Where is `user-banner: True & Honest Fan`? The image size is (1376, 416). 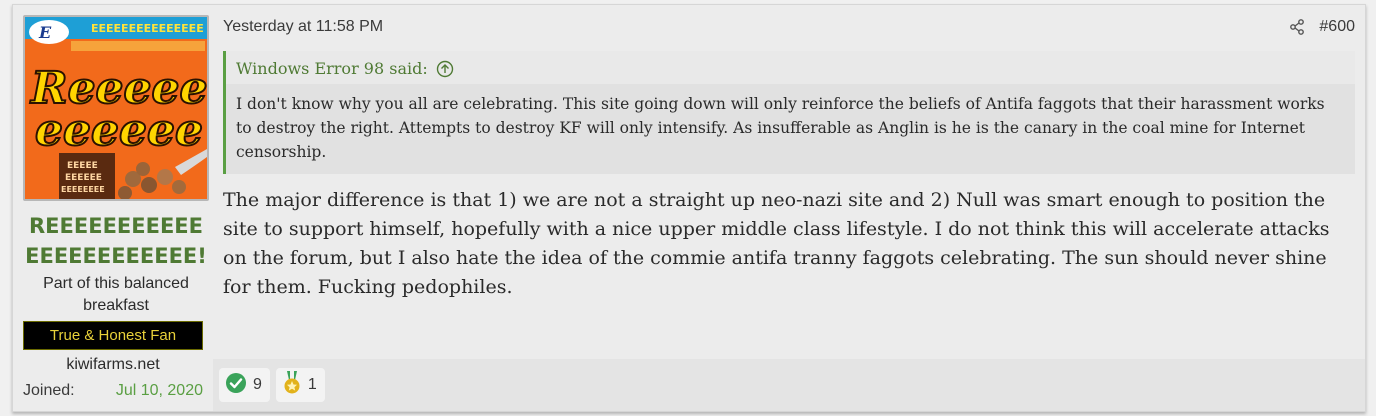 user-banner: True & Honest Fan is located at coordinates (113, 335).